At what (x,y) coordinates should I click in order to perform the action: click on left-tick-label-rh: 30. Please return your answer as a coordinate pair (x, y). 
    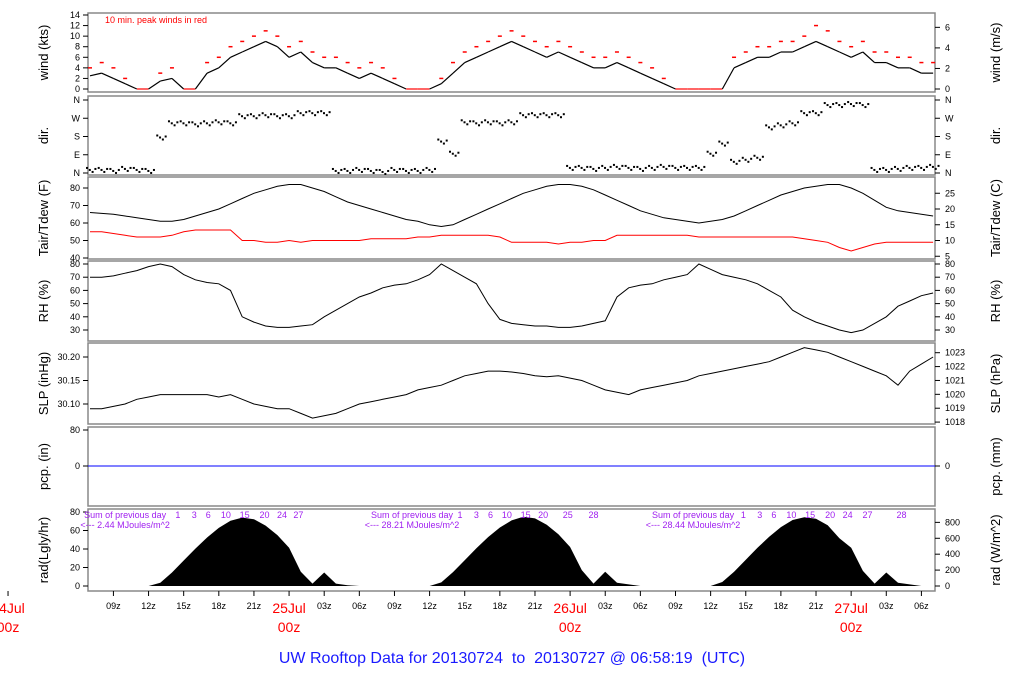
    Looking at the image, I should click on (75, 330).